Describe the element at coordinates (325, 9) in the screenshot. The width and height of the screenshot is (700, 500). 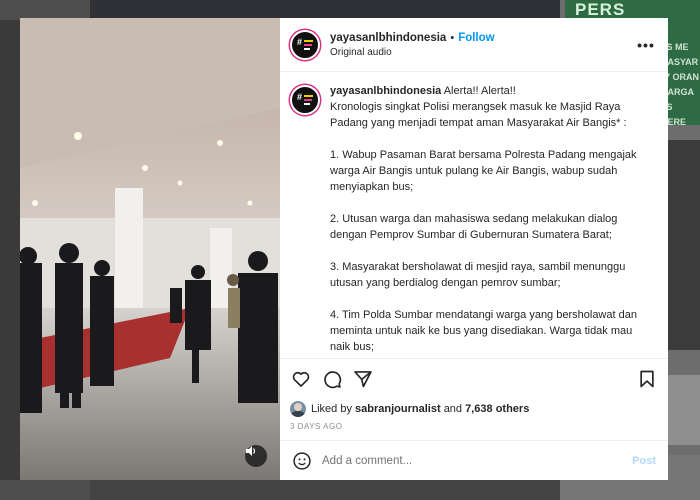
I see `background-top-strip` at that location.